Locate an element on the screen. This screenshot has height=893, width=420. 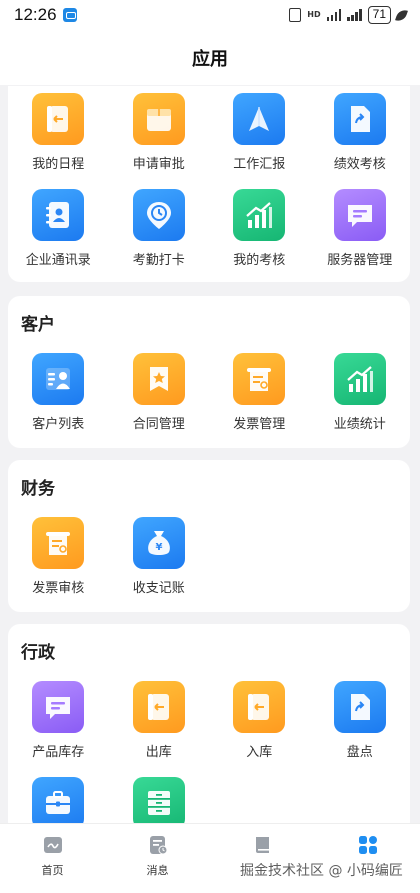
grid-finance: 发票审核 ¥ 收支记账 is located at coordinates (209, 565).